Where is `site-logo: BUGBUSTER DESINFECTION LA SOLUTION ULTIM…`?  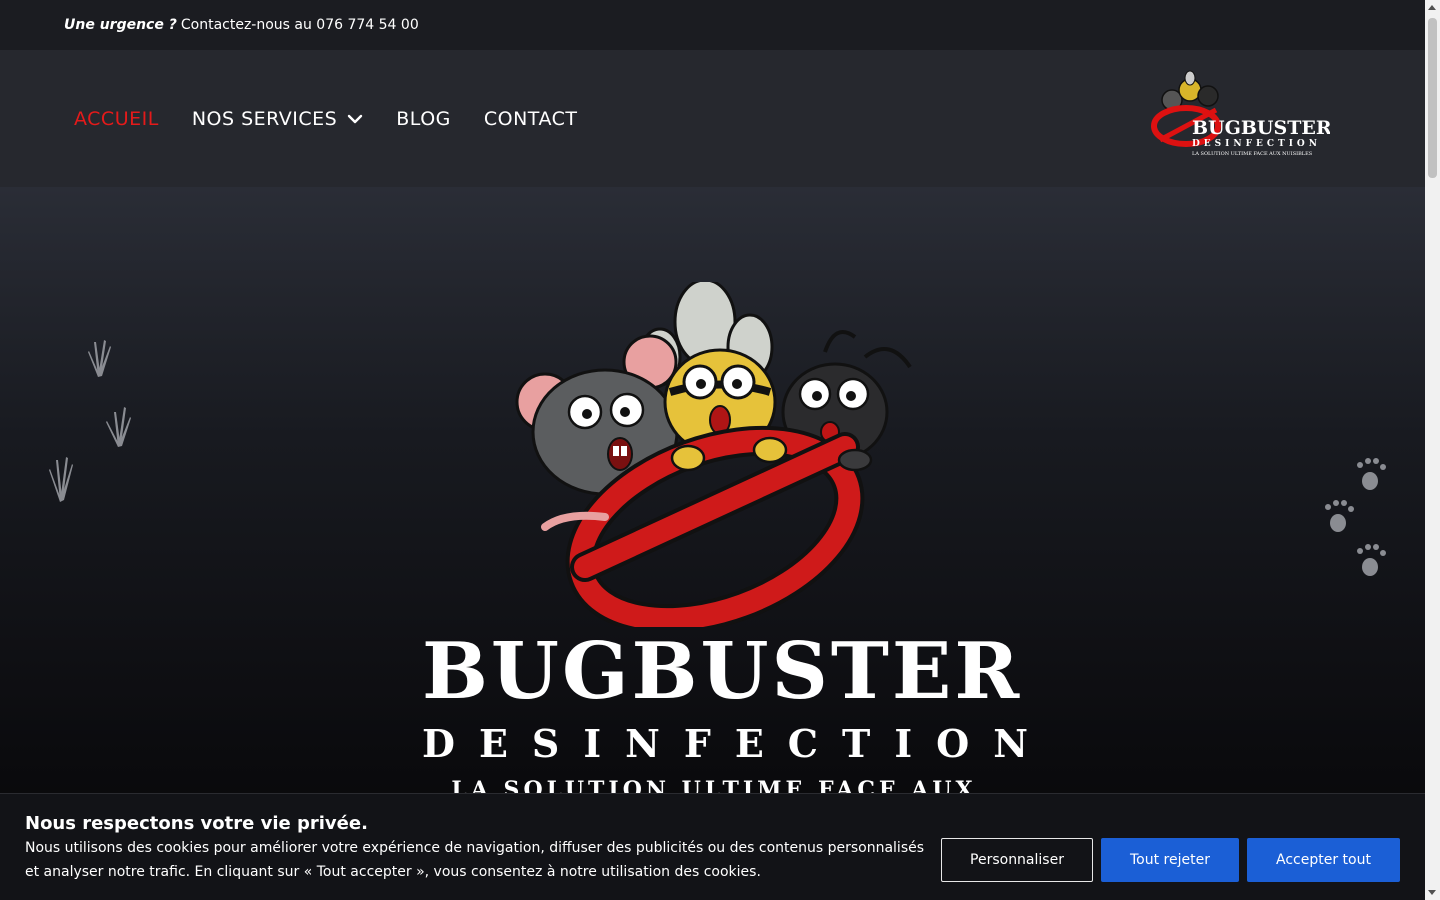
site-logo: BUGBUSTER DESINFECTION LA SOLUTION ULTIM… is located at coordinates (1240, 116).